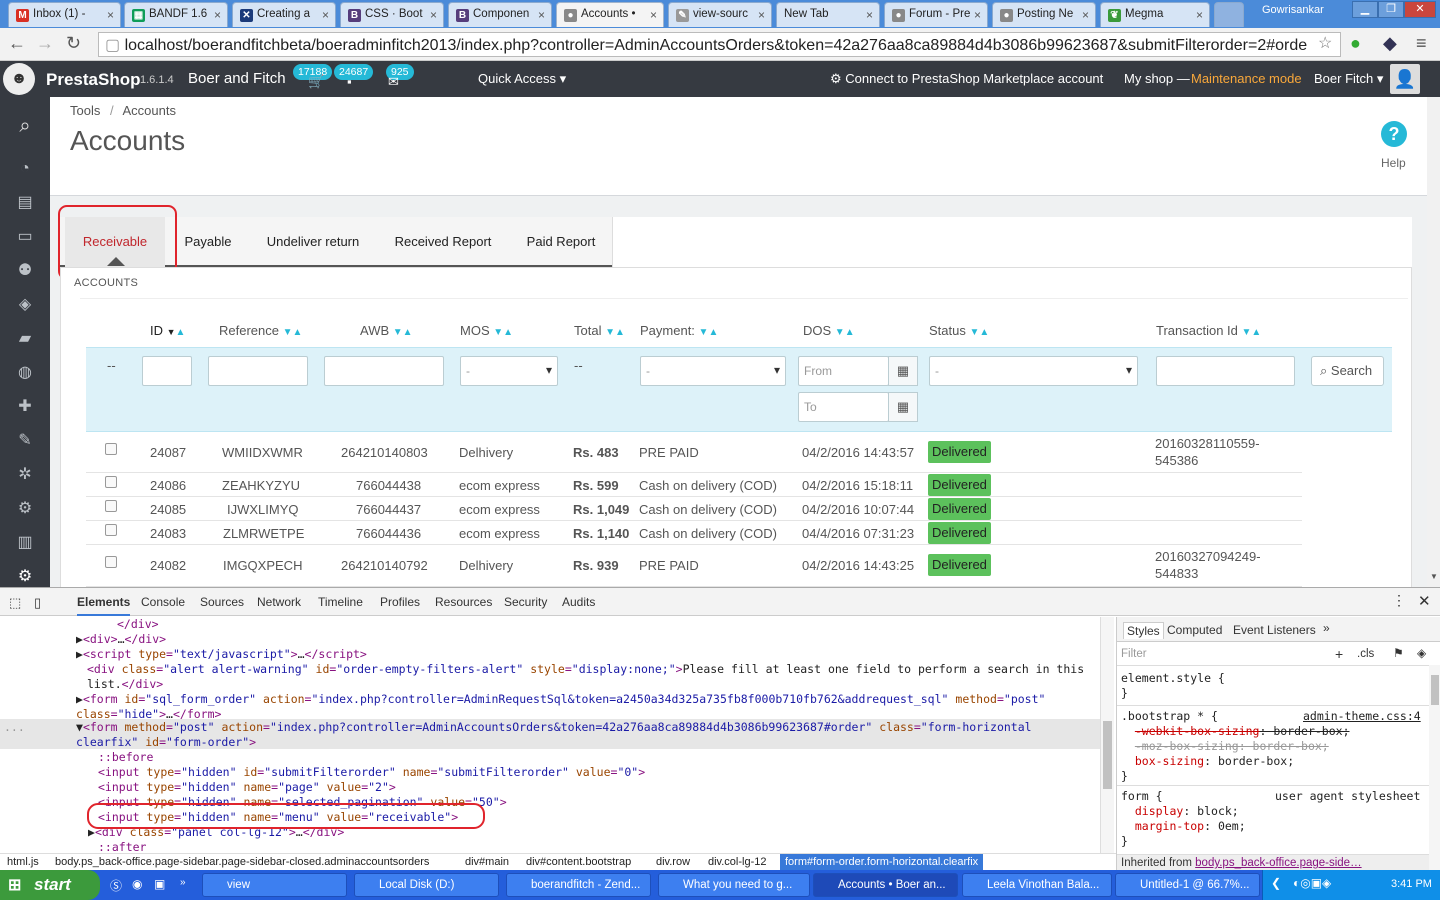  I want to click on browser-tab: ● Forum - Pre ×, so click(936, 14).